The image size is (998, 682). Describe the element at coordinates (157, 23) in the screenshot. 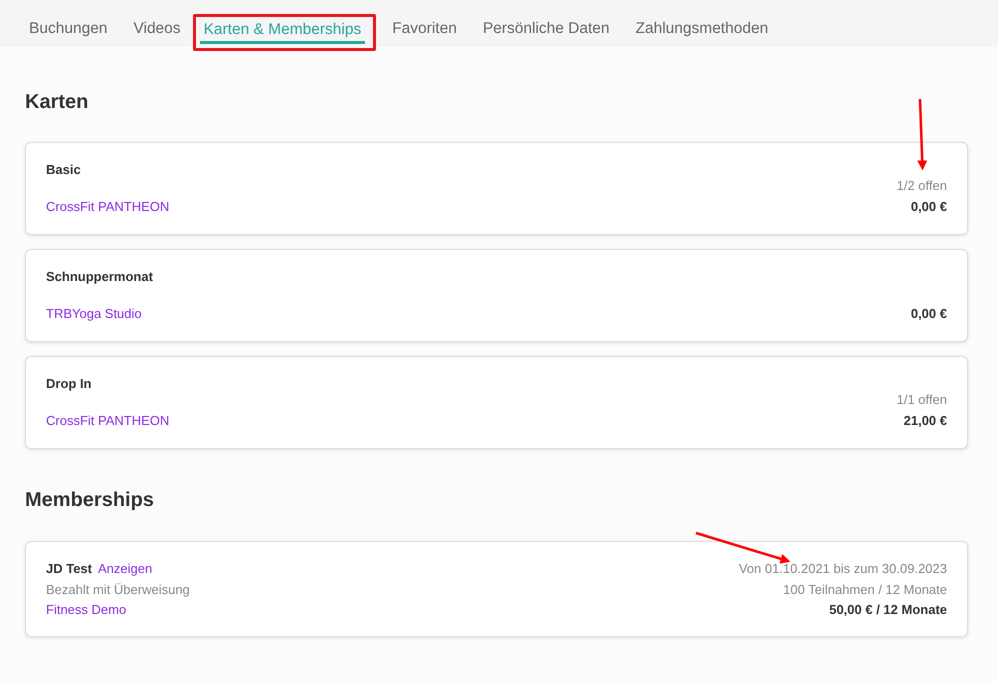

I see `tab: Videos` at that location.